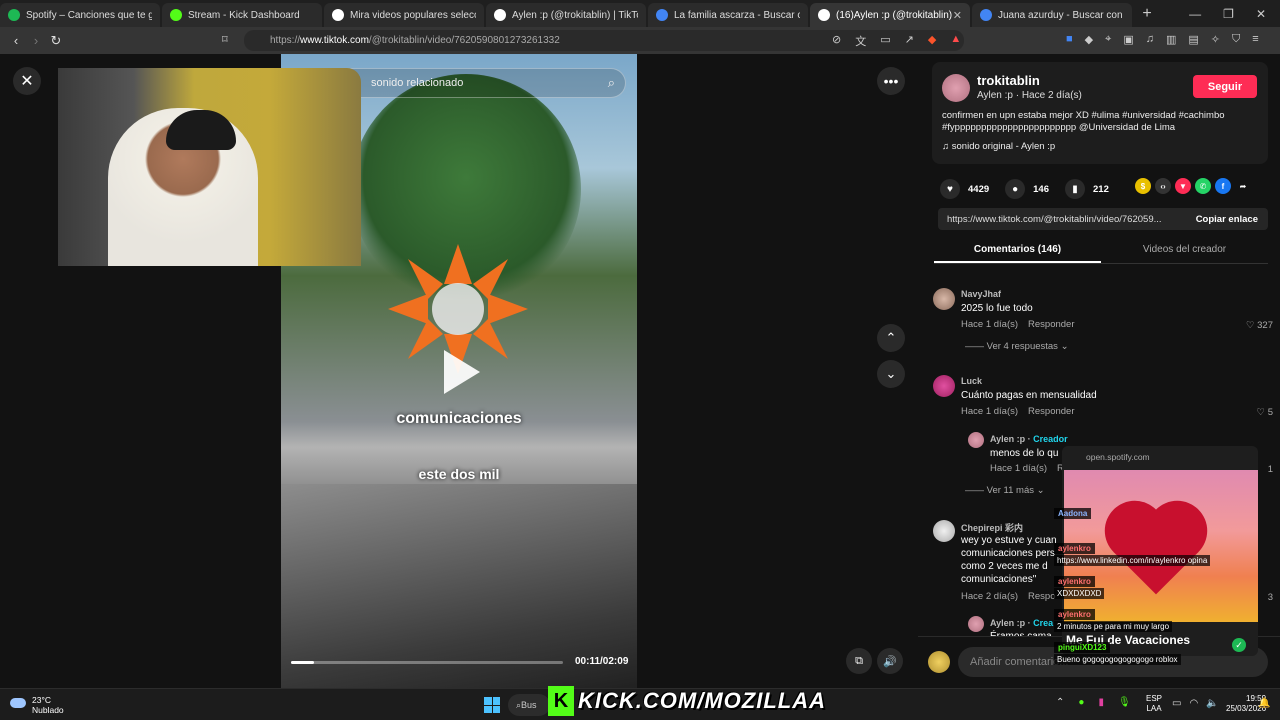  I want to click on next-video-button: ⌄, so click(891, 374).